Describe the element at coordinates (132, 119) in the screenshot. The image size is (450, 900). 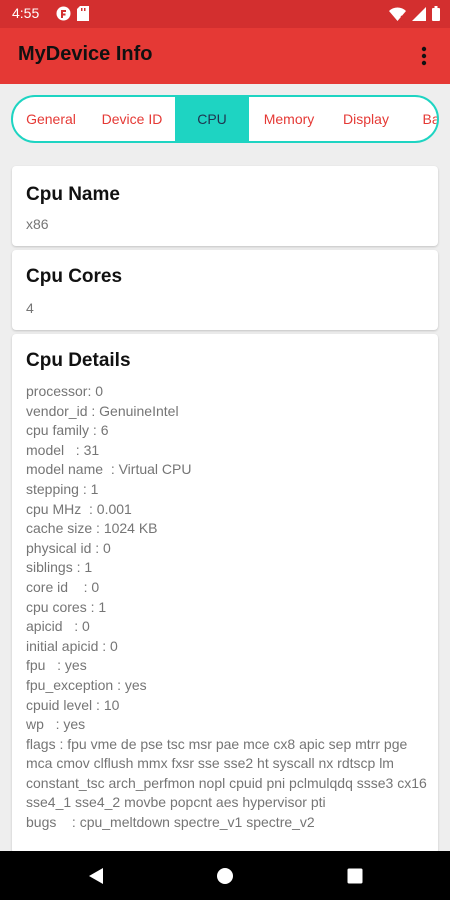
I see `tab-device-id: Device ID` at that location.